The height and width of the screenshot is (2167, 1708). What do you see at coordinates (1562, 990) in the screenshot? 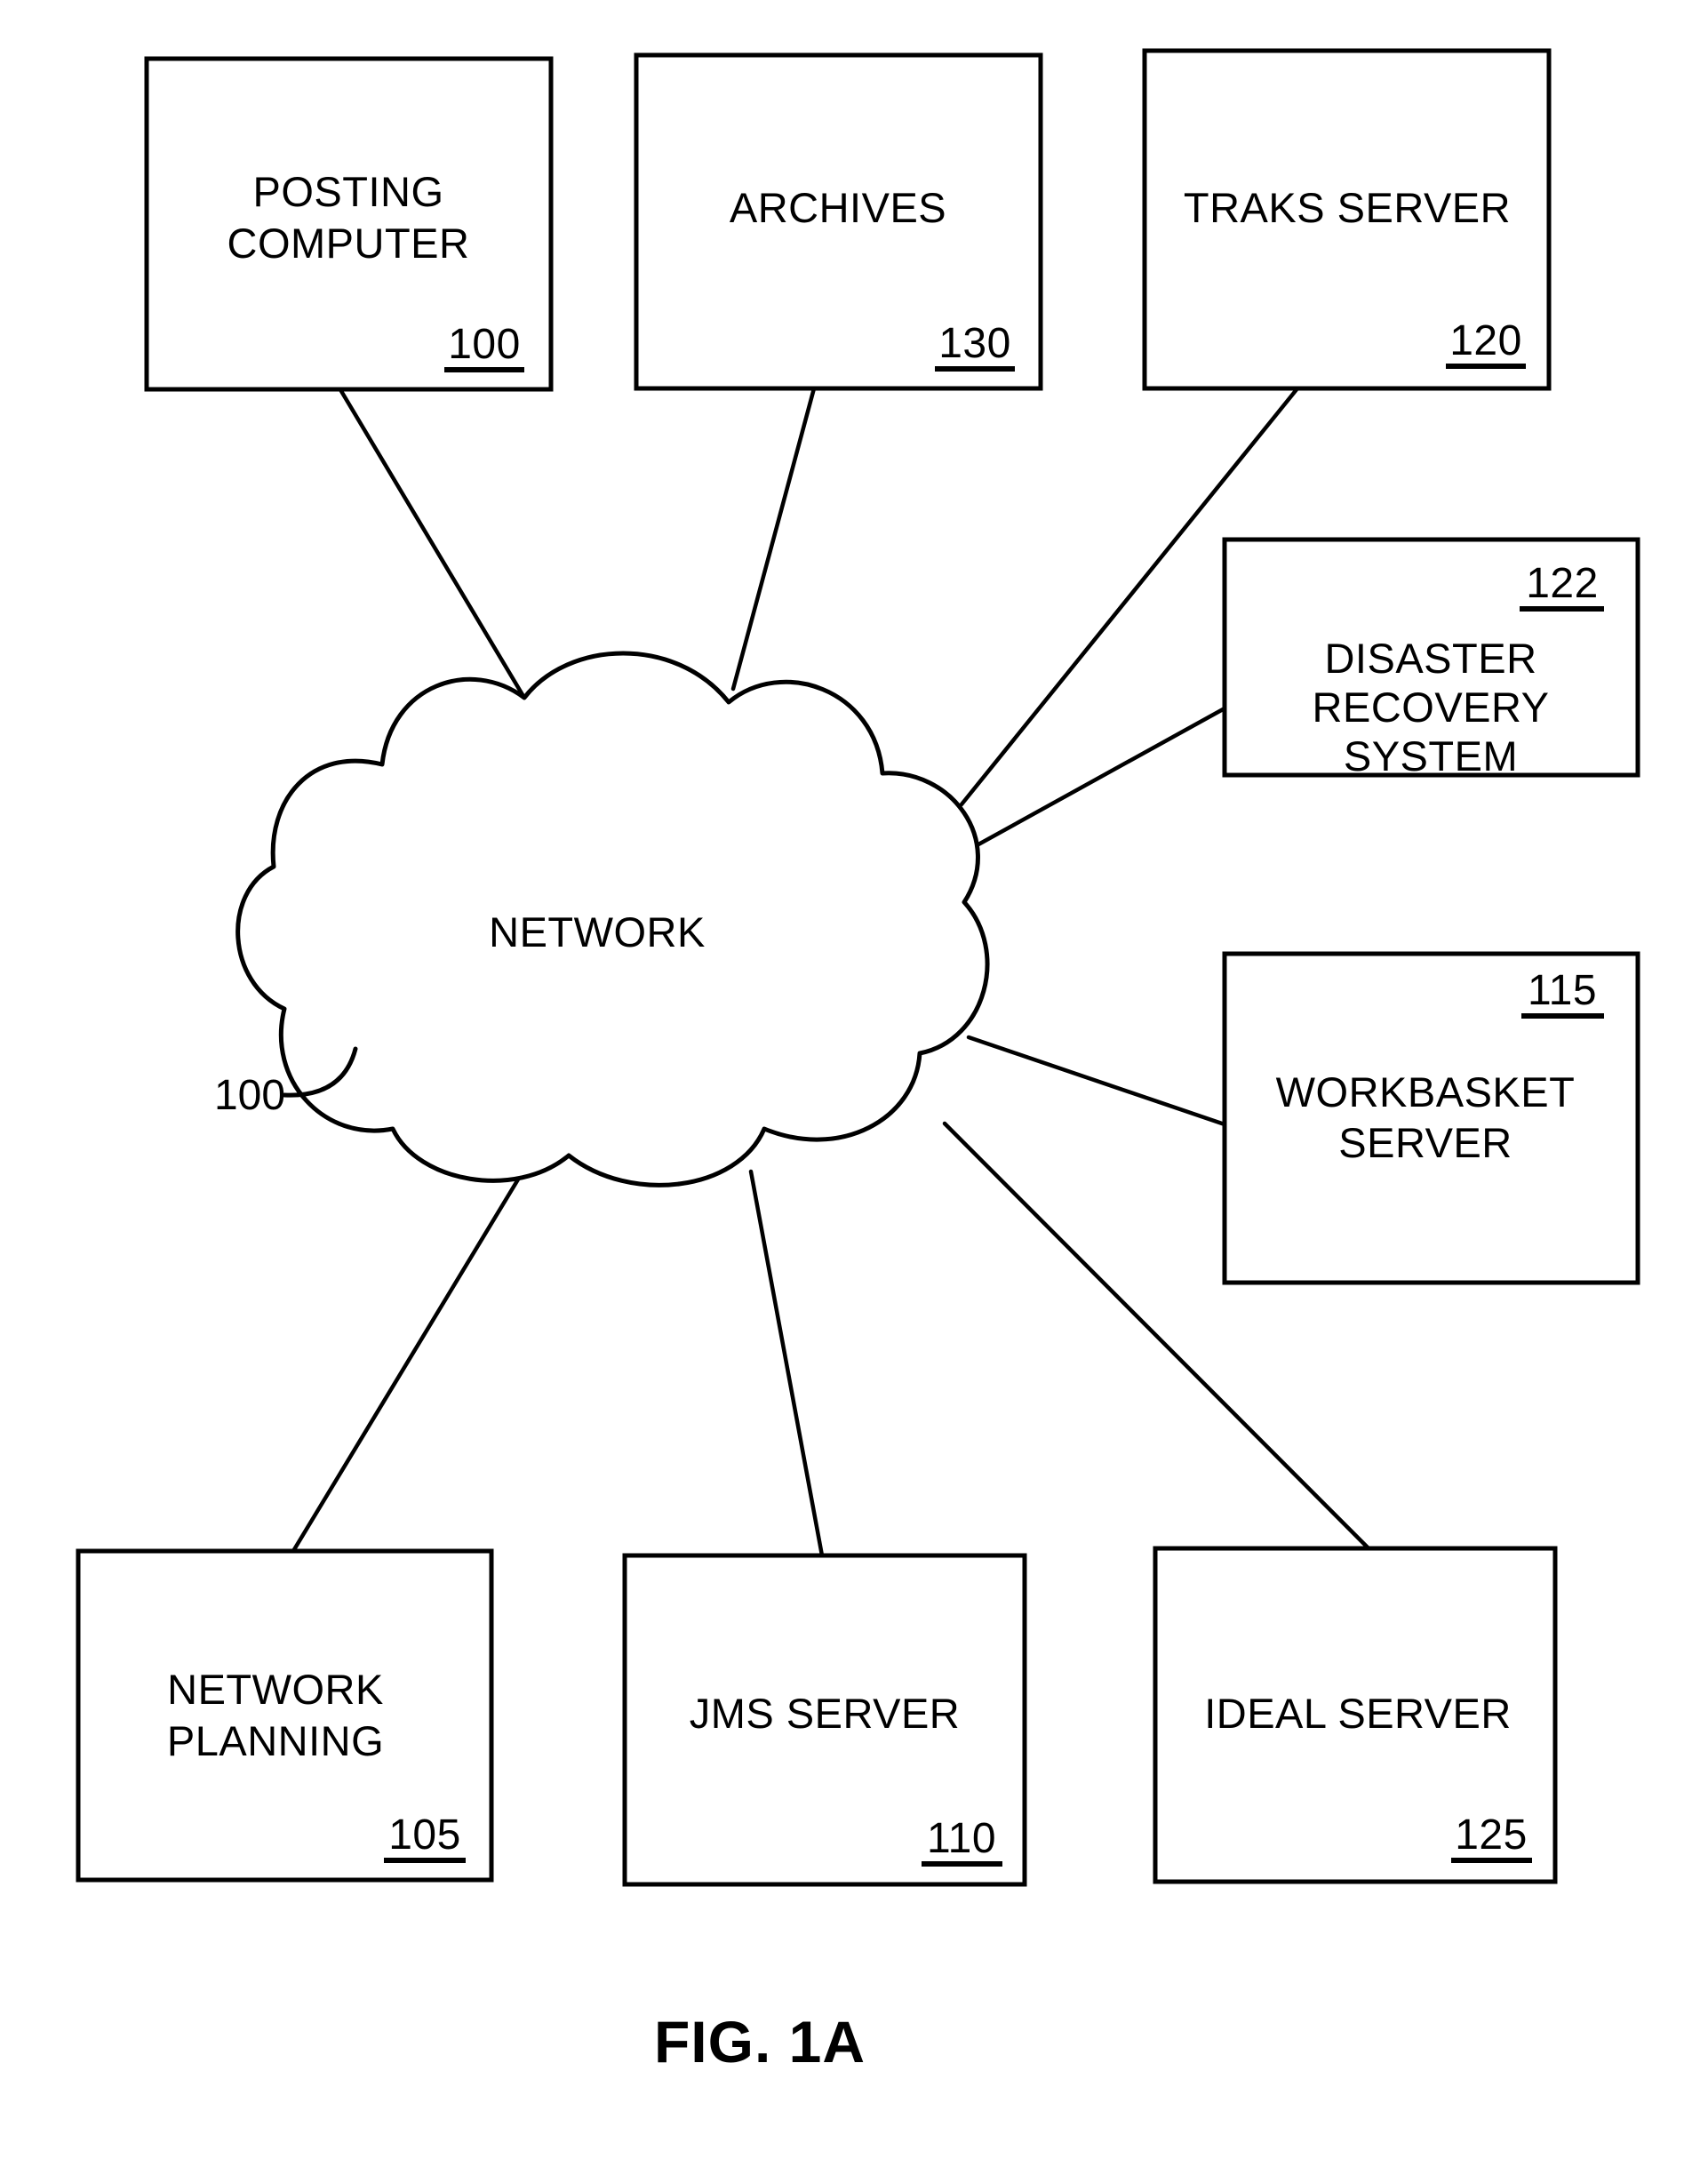
I see `workbasket-server-reference: 115` at bounding box center [1562, 990].